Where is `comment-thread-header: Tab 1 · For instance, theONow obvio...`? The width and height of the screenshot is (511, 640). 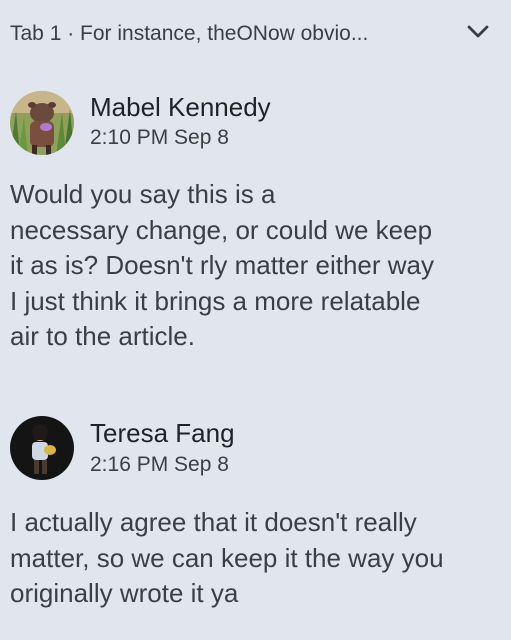
comment-thread-header: Tab 1 · For instance, theONow obvio... is located at coordinates (255, 33).